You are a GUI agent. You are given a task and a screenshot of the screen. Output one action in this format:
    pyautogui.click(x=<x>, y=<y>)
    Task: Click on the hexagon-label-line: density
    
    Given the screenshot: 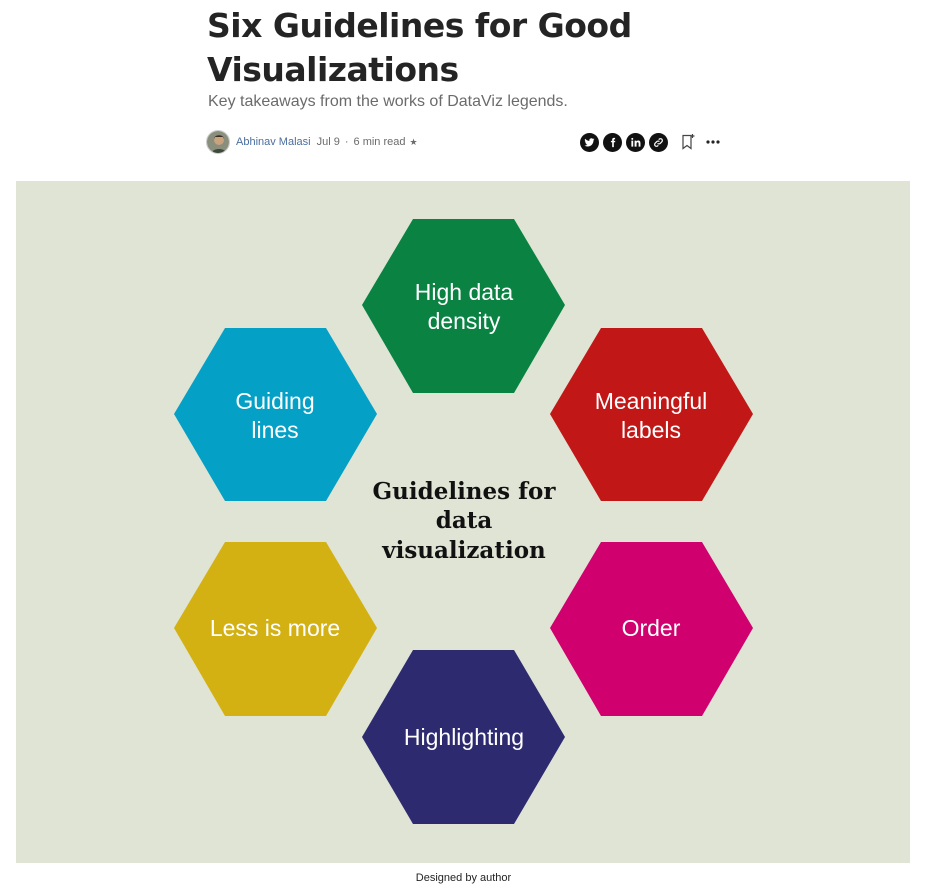 What is the action you would take?
    pyautogui.click(x=464, y=321)
    